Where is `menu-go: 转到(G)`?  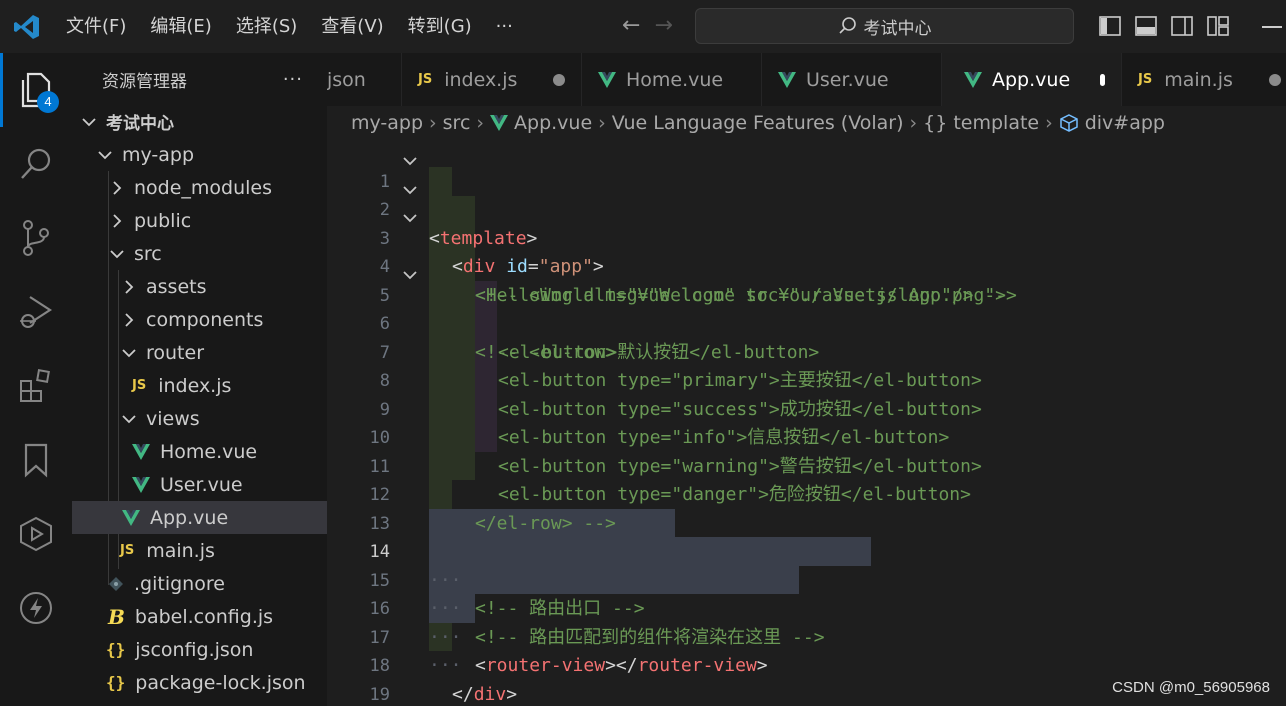
menu-go: 转到(G) is located at coordinates (440, 26).